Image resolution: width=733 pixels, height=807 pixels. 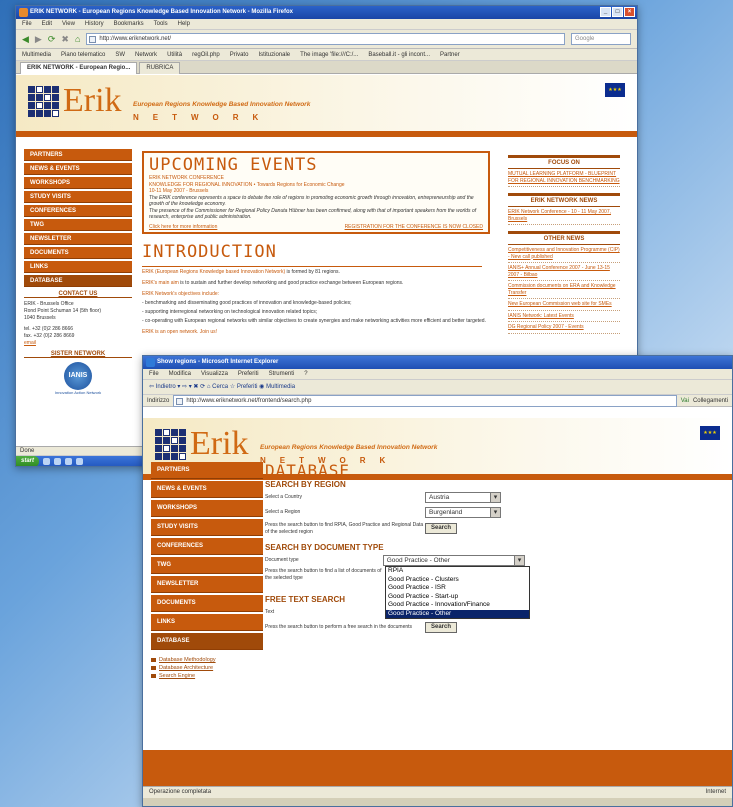 What do you see at coordinates (43, 101) in the screenshot?
I see `logo-grid-icon` at bounding box center [43, 101].